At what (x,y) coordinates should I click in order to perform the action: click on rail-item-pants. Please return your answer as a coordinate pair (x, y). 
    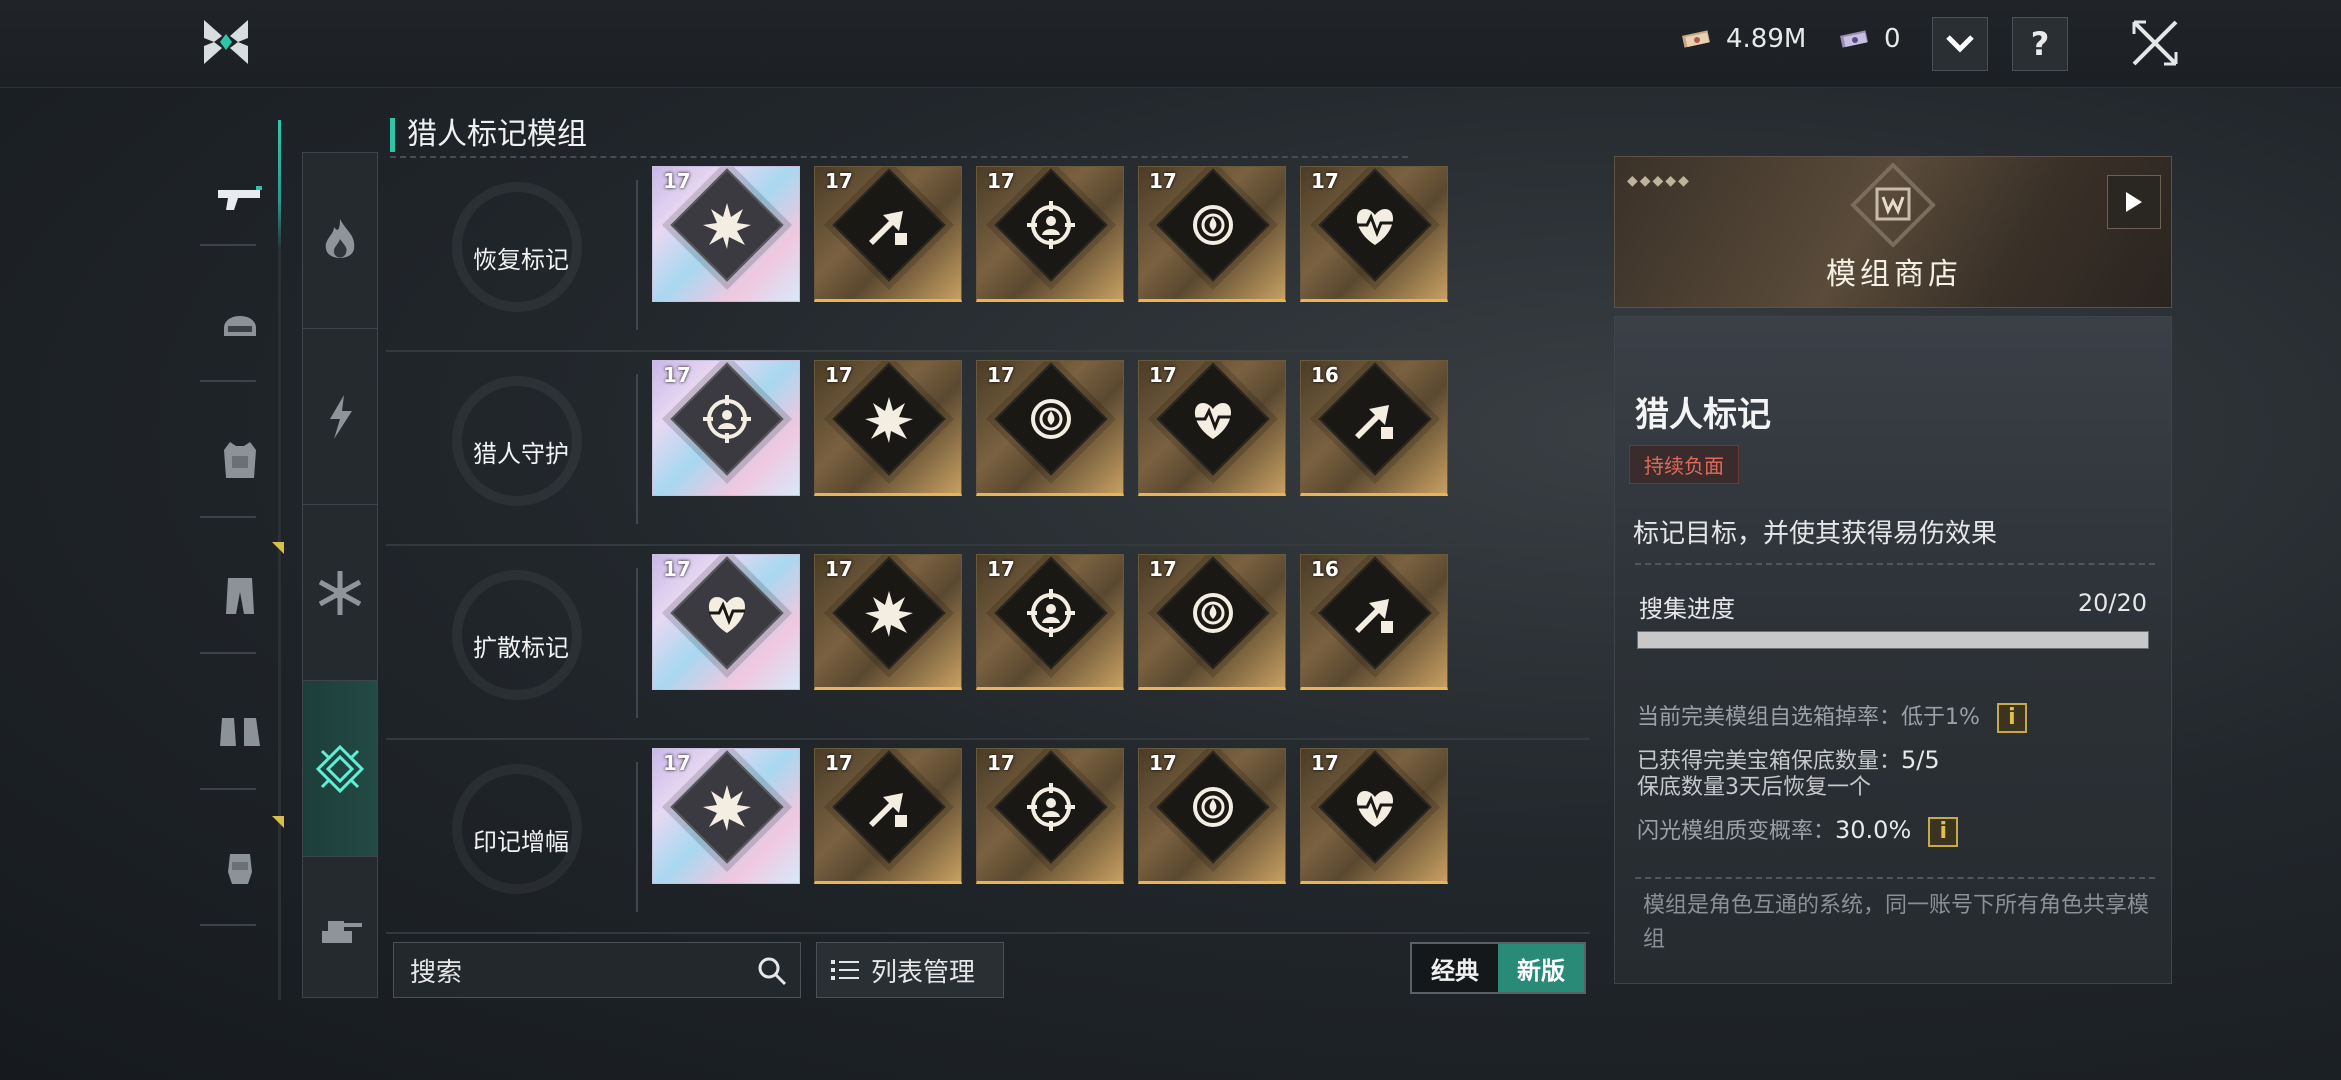
    Looking at the image, I should click on (240, 596).